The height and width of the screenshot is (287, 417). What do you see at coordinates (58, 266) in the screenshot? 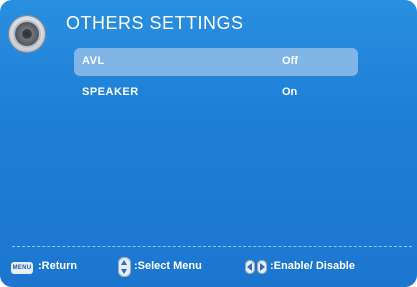
I see `return-hint: :Return` at bounding box center [58, 266].